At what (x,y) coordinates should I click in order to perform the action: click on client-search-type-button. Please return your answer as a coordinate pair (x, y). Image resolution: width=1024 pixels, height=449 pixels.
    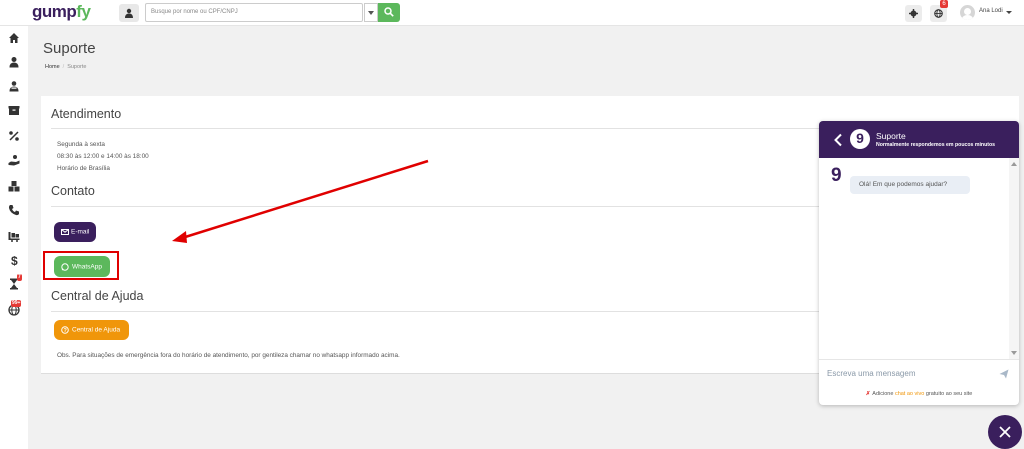
    Looking at the image, I should click on (129, 13).